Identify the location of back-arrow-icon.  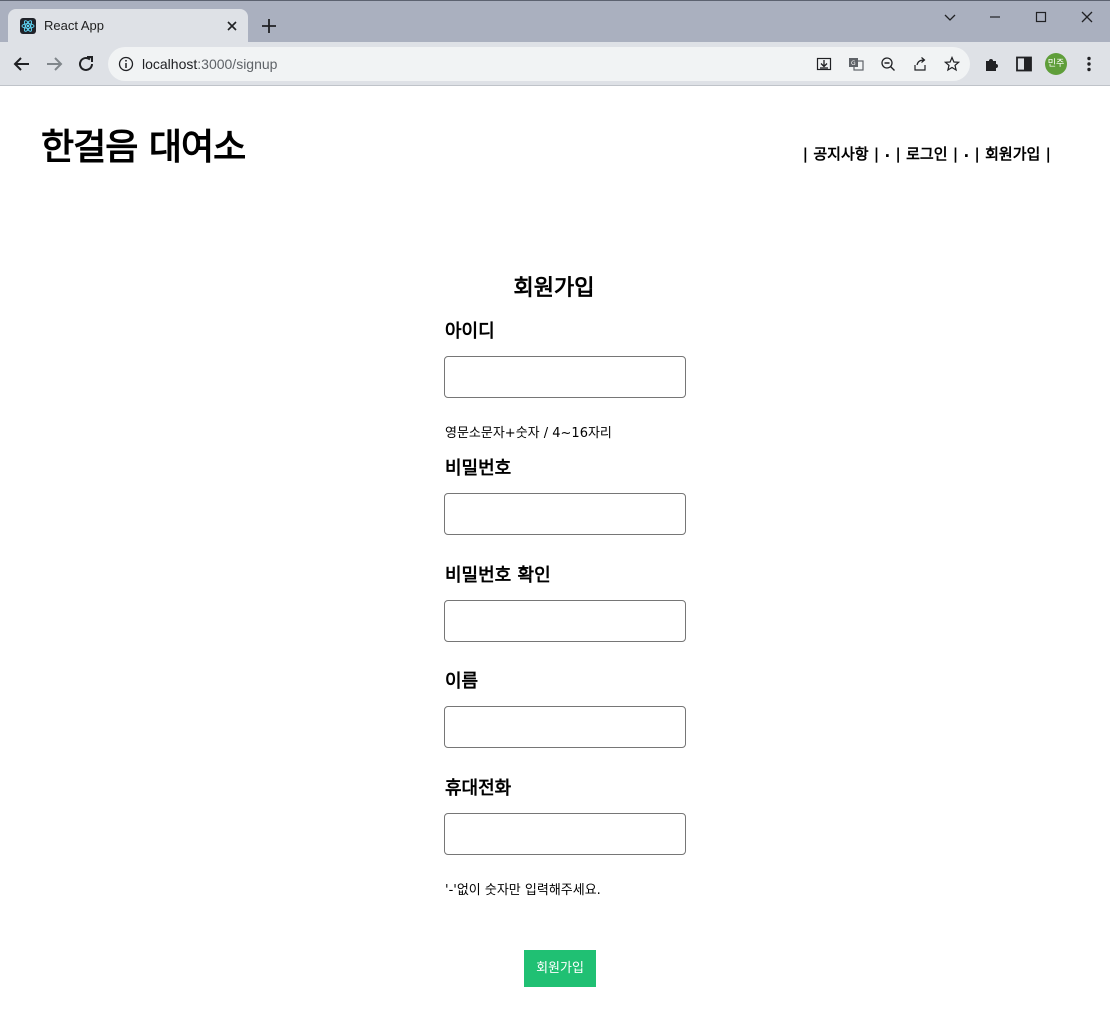
(22, 64).